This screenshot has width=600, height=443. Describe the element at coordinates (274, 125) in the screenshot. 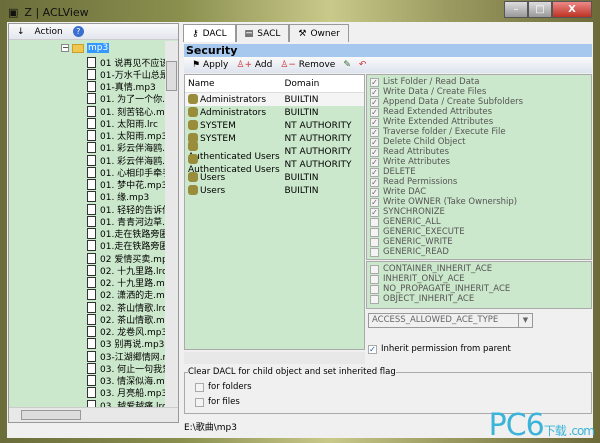

I see `table-row: SYSTEM NT AUTHORITY` at that location.